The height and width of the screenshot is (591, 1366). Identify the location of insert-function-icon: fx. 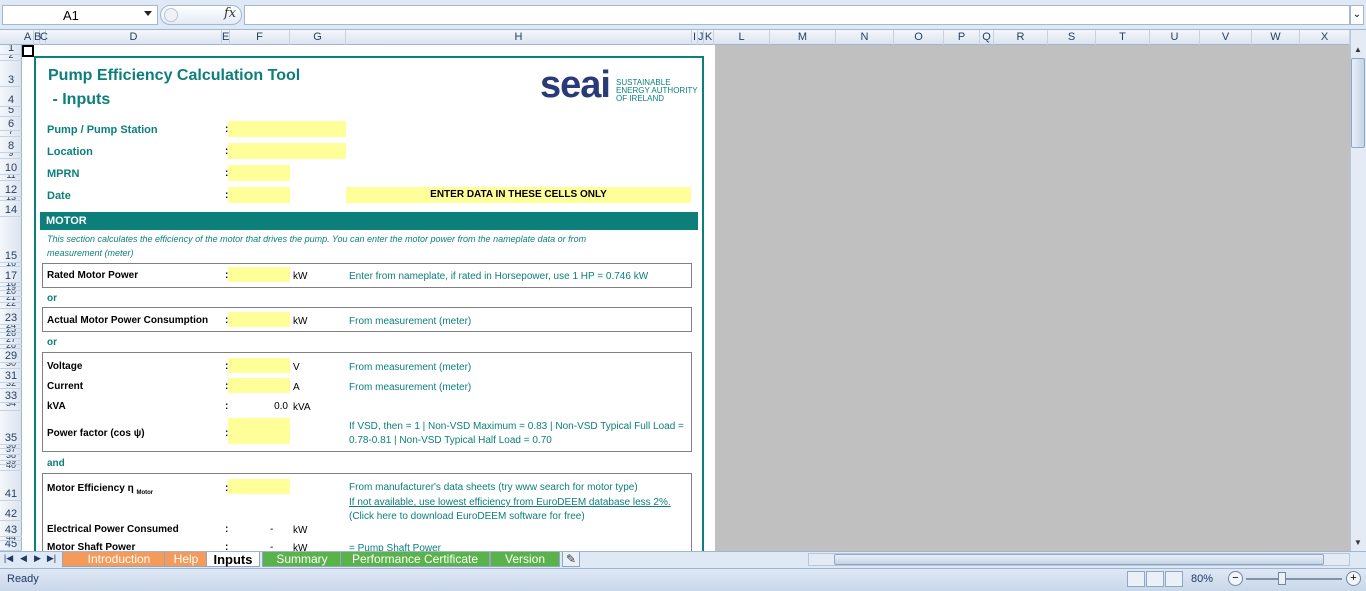
(230, 13).